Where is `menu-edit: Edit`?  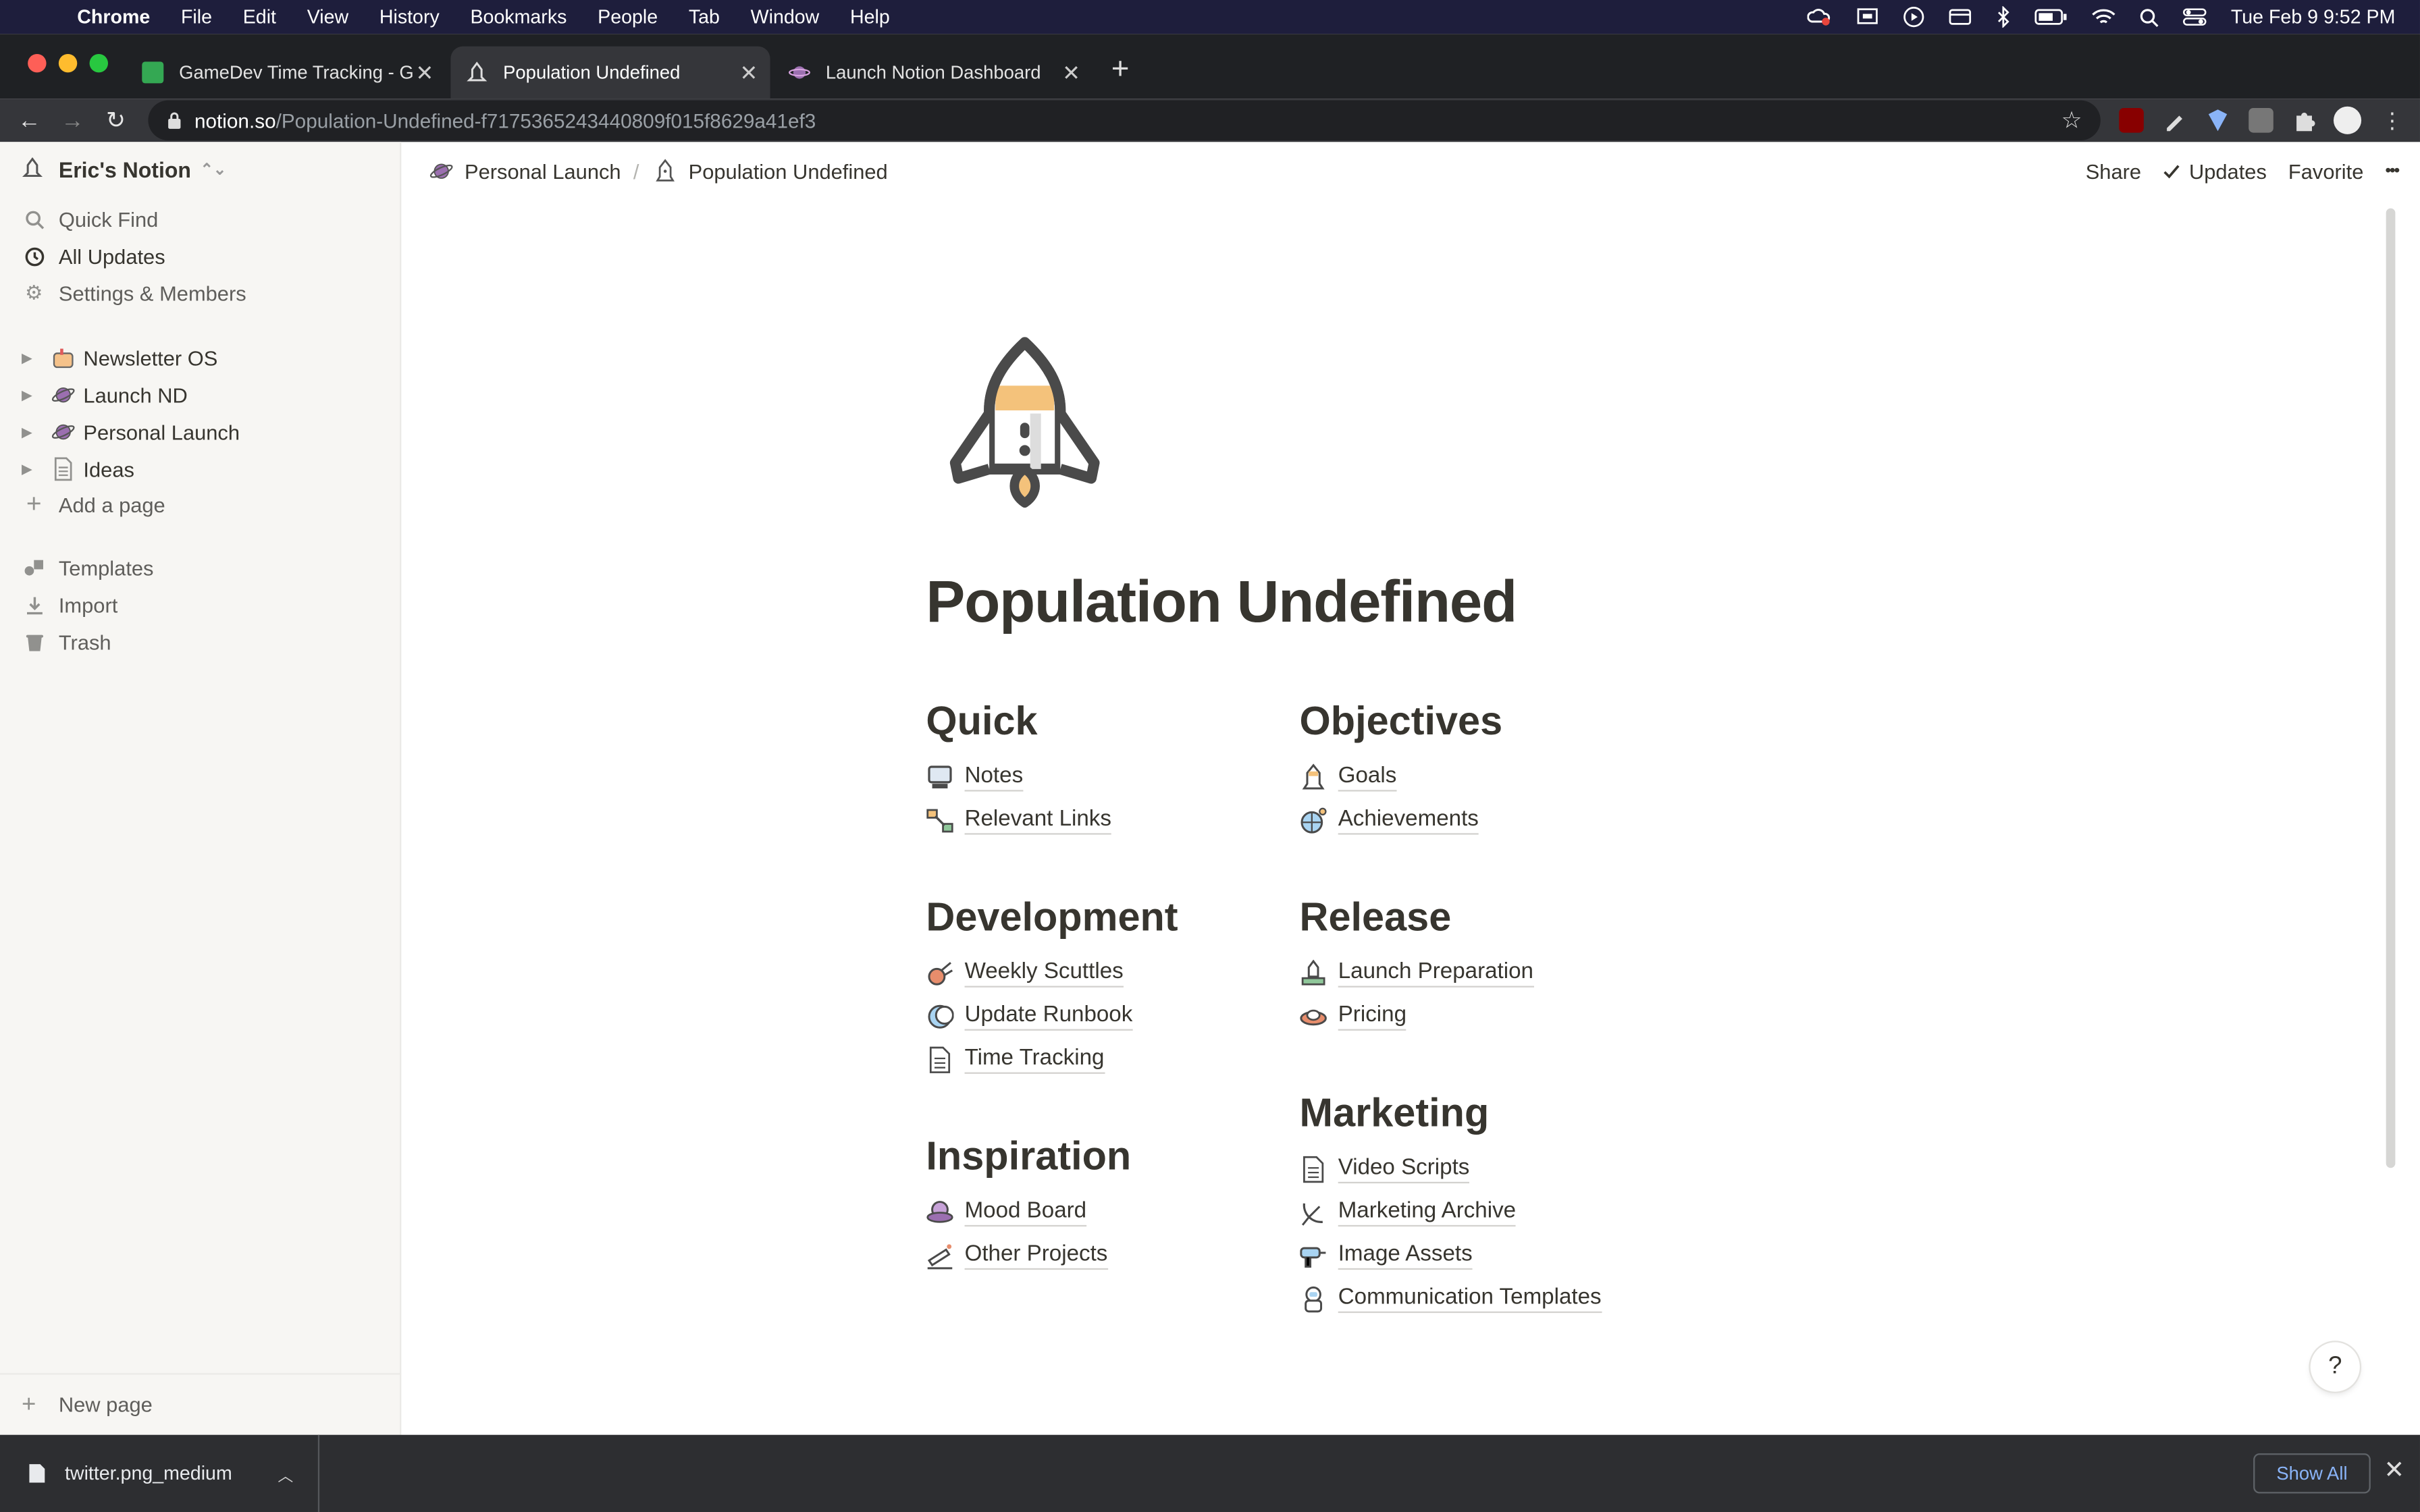 menu-edit: Edit is located at coordinates (259, 17).